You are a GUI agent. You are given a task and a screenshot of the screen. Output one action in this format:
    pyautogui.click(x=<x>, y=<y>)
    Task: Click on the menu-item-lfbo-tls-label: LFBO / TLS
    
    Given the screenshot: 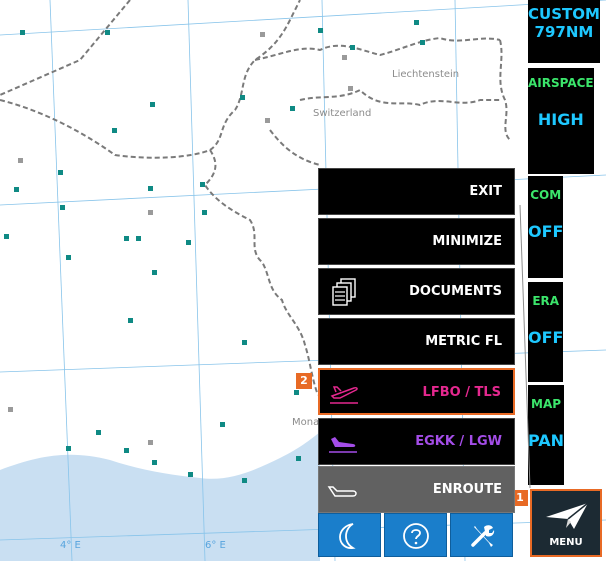 What is the action you would take?
    pyautogui.click(x=461, y=392)
    